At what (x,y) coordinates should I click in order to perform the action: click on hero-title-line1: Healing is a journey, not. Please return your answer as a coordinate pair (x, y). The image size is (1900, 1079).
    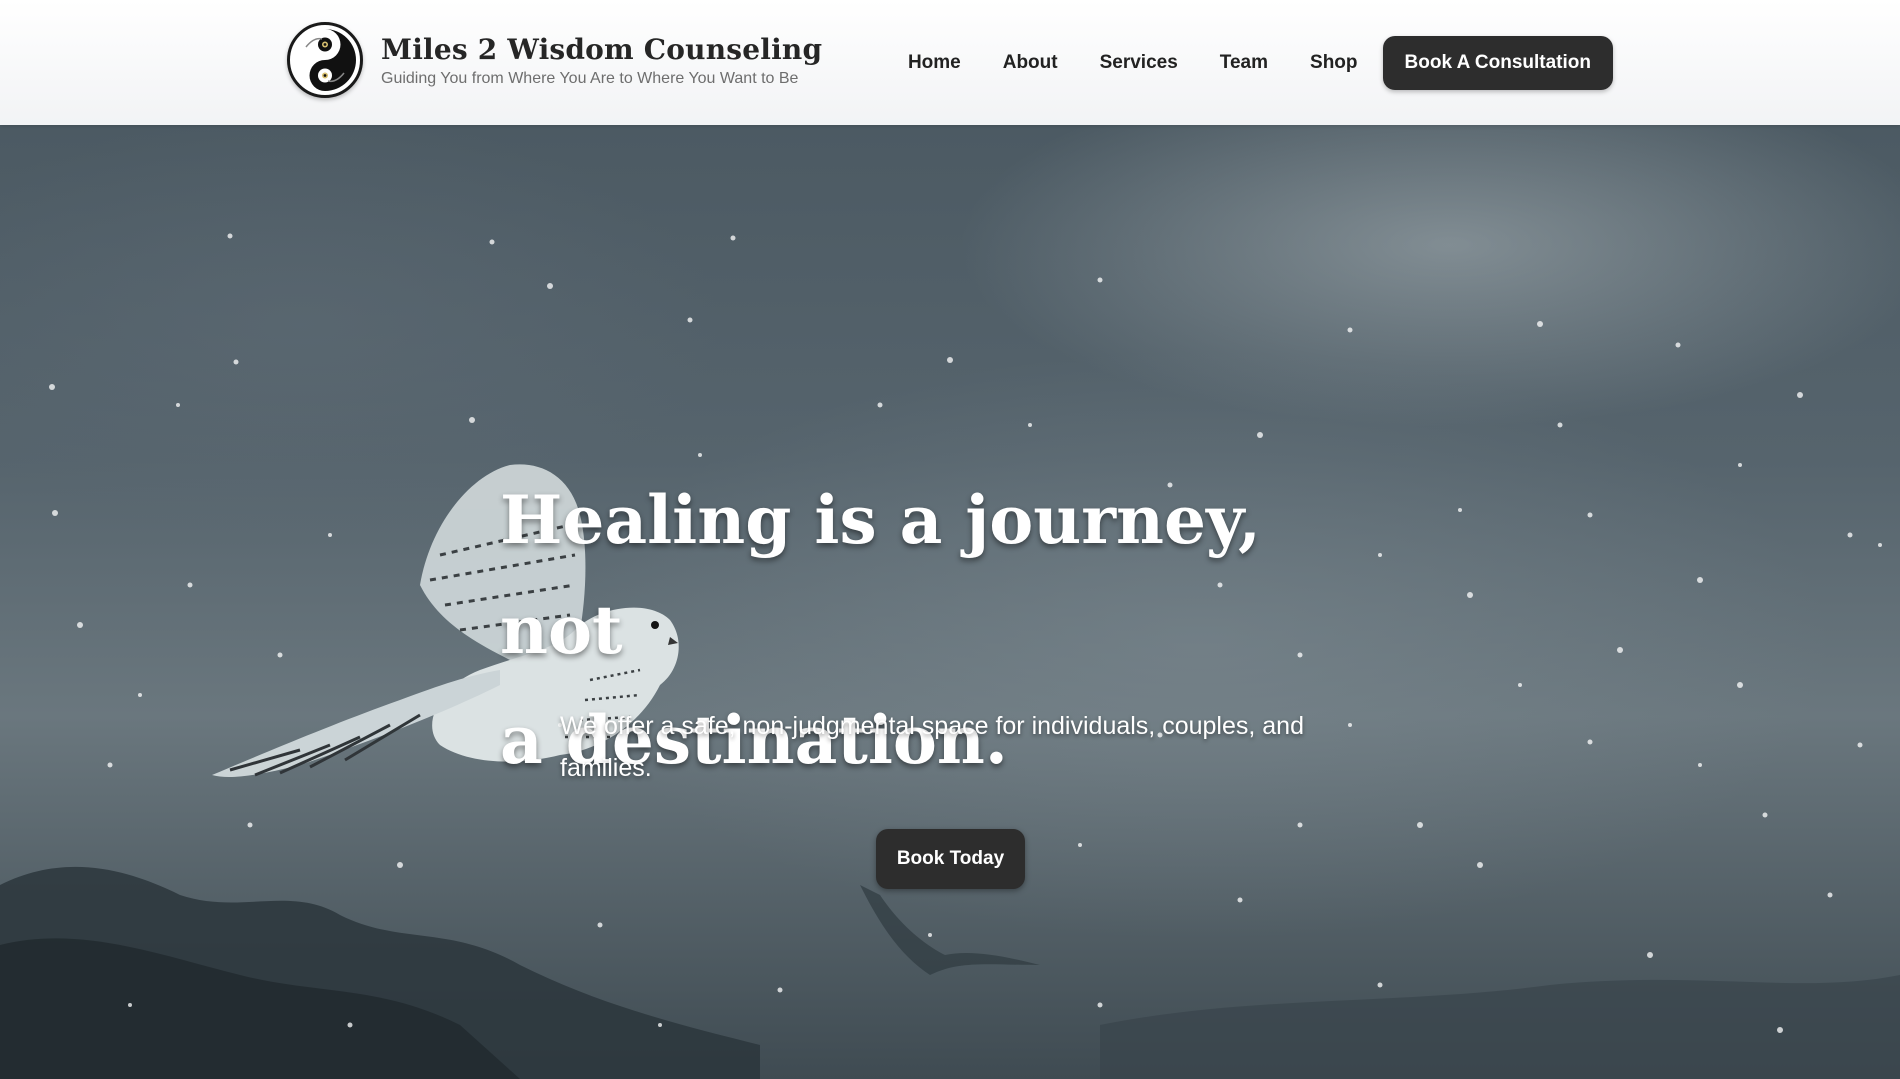
    Looking at the image, I should click on (880, 575).